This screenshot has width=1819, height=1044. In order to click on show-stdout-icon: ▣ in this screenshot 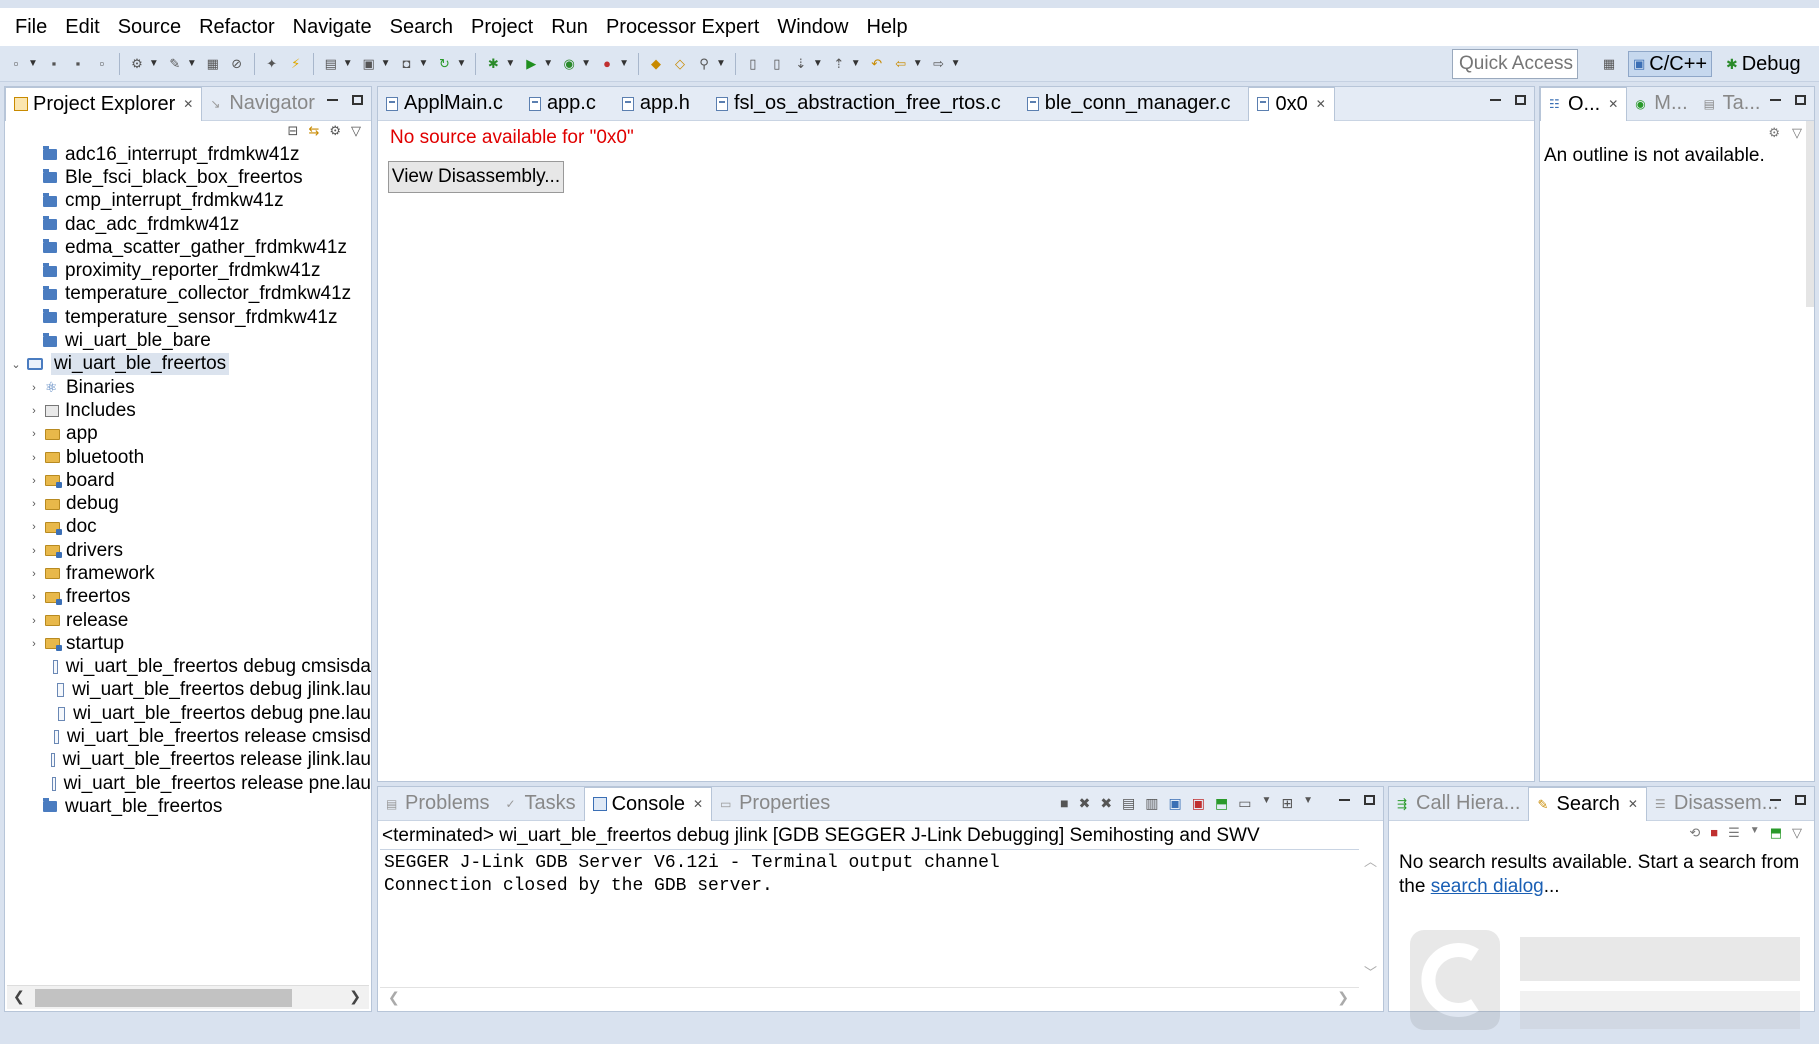, I will do `click(1175, 803)`.